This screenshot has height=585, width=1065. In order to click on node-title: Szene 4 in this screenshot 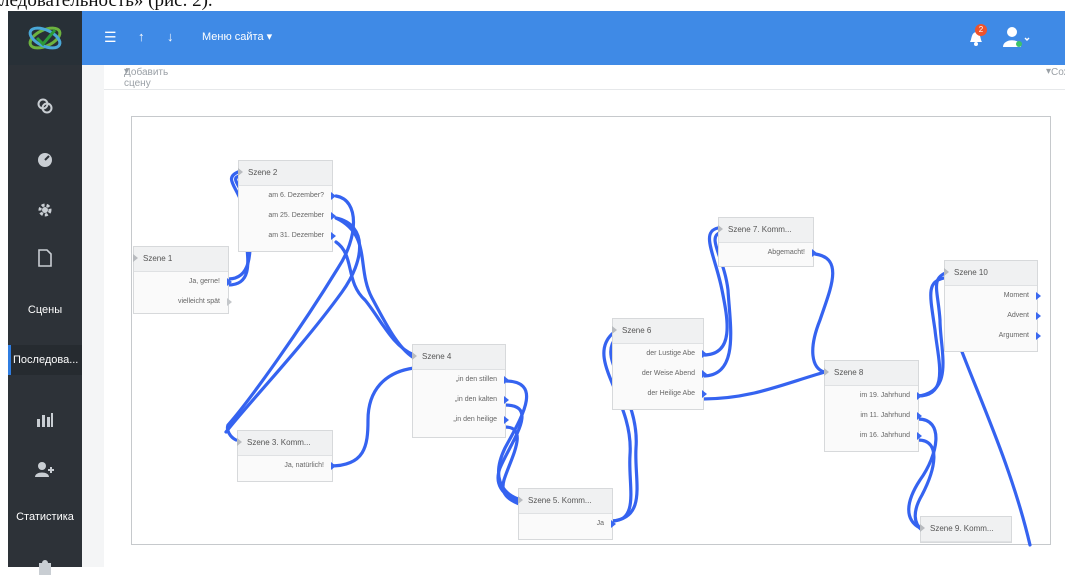, I will do `click(459, 357)`.